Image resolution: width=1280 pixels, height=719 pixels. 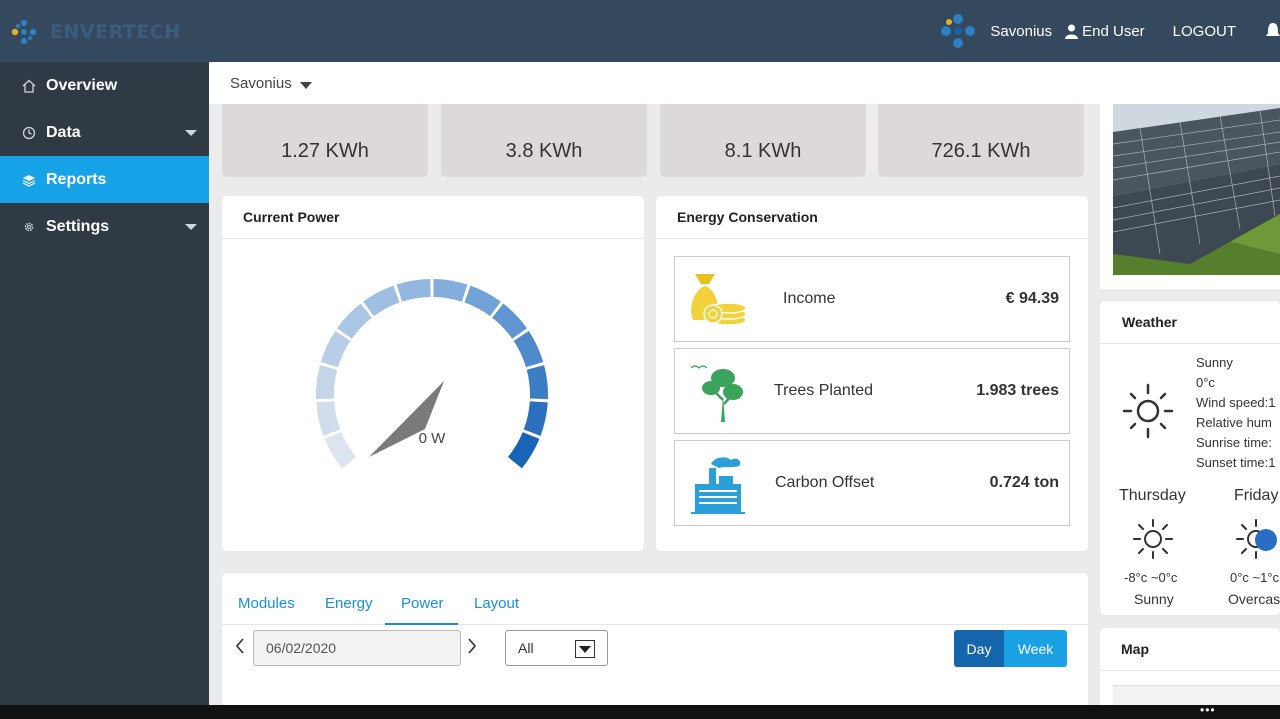 What do you see at coordinates (433, 438) in the screenshot?
I see `gauge-value: 0 W` at bounding box center [433, 438].